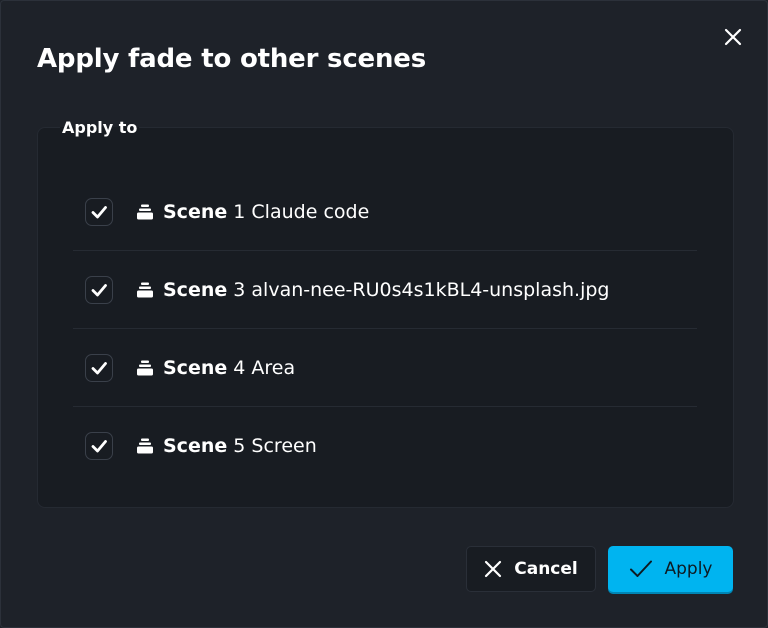  What do you see at coordinates (688, 569) in the screenshot?
I see `apply-label: Apply` at bounding box center [688, 569].